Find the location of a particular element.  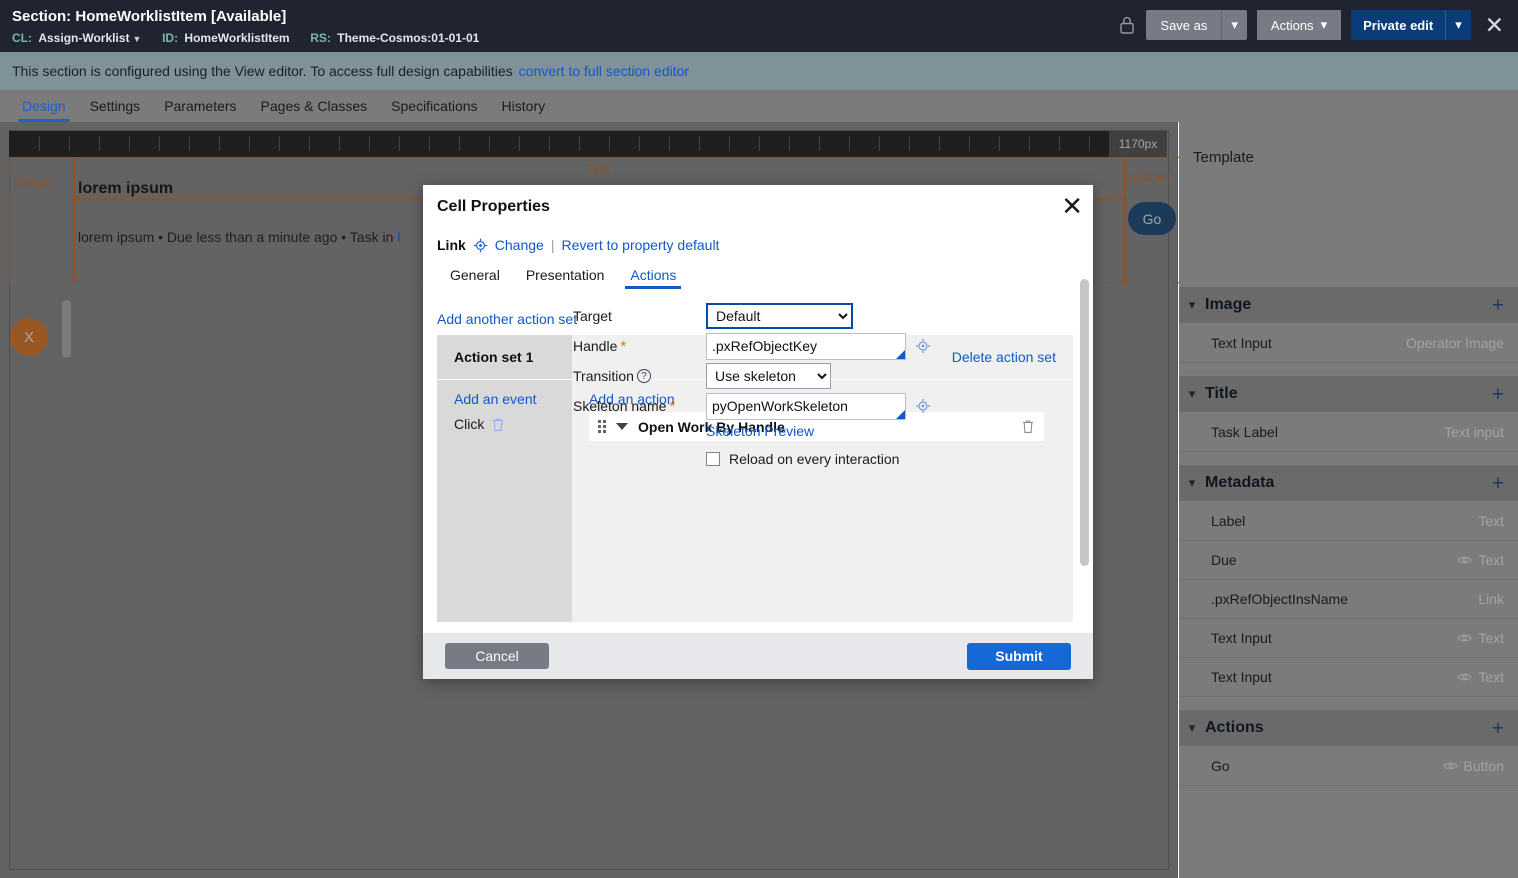

tab-pages-and-classes: Pages & Classes is located at coordinates (314, 110).